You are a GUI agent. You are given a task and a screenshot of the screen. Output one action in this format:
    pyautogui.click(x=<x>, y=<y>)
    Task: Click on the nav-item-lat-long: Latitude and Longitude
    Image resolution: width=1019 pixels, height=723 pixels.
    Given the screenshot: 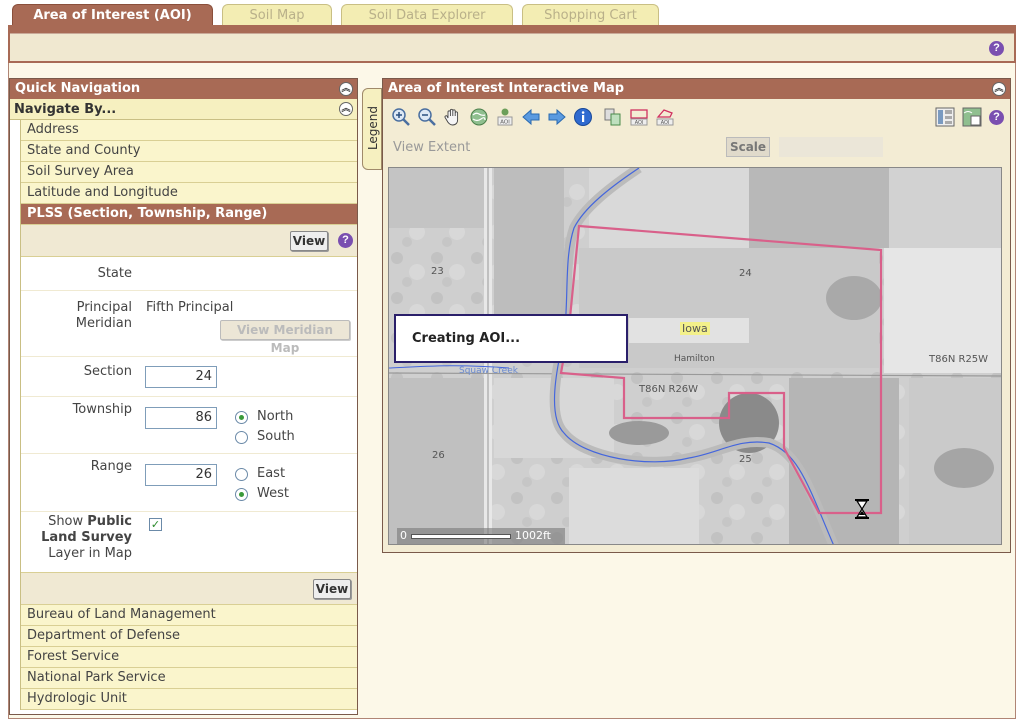 What is the action you would take?
    pyautogui.click(x=189, y=193)
    